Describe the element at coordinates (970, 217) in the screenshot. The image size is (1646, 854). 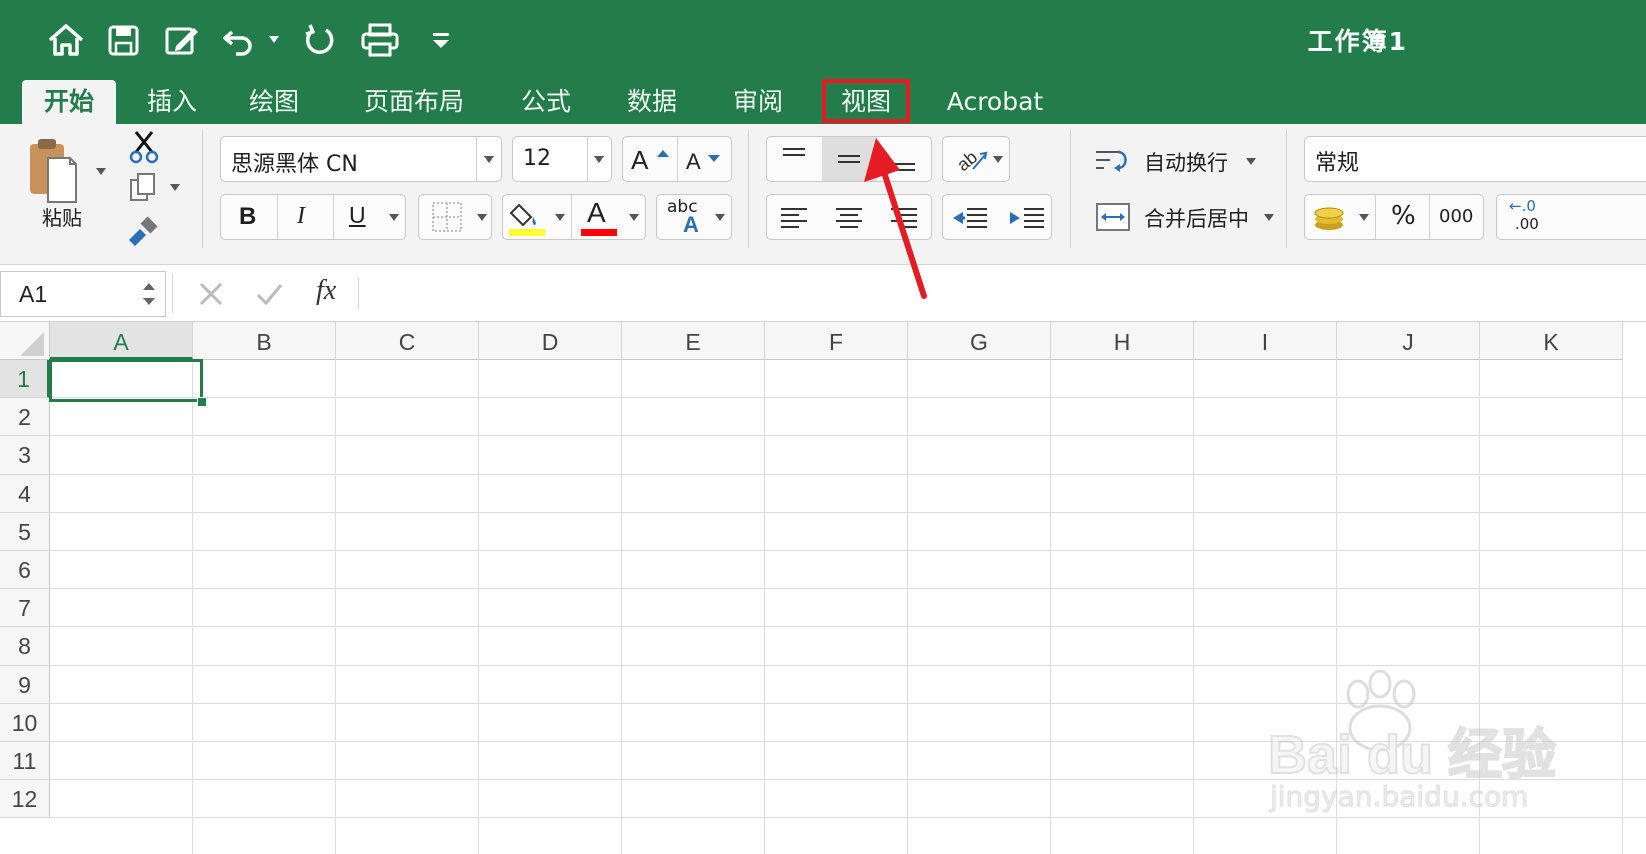
I see `decrease-indent-button` at that location.